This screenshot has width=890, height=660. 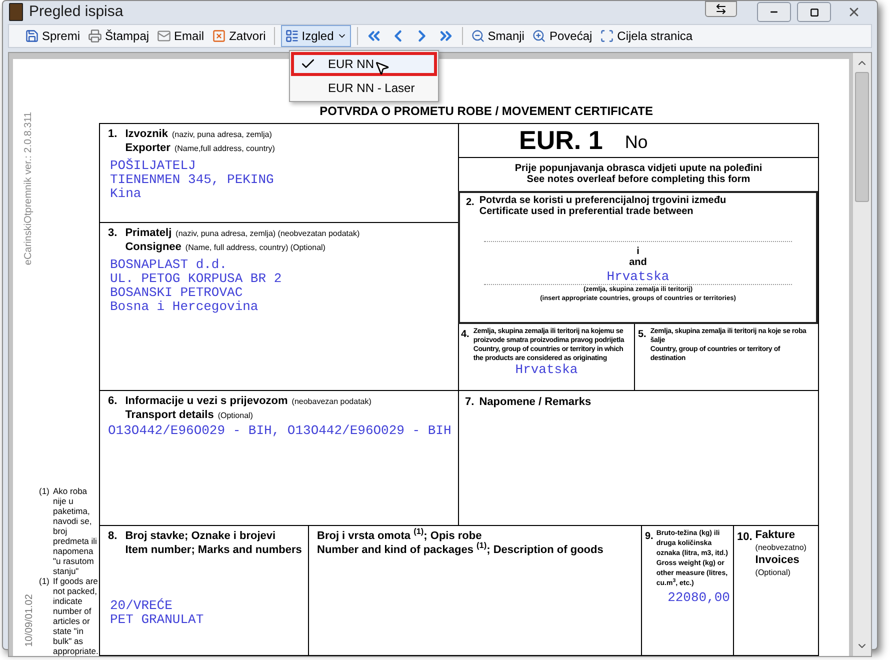 I want to click on field-value: Kina, so click(x=126, y=193).